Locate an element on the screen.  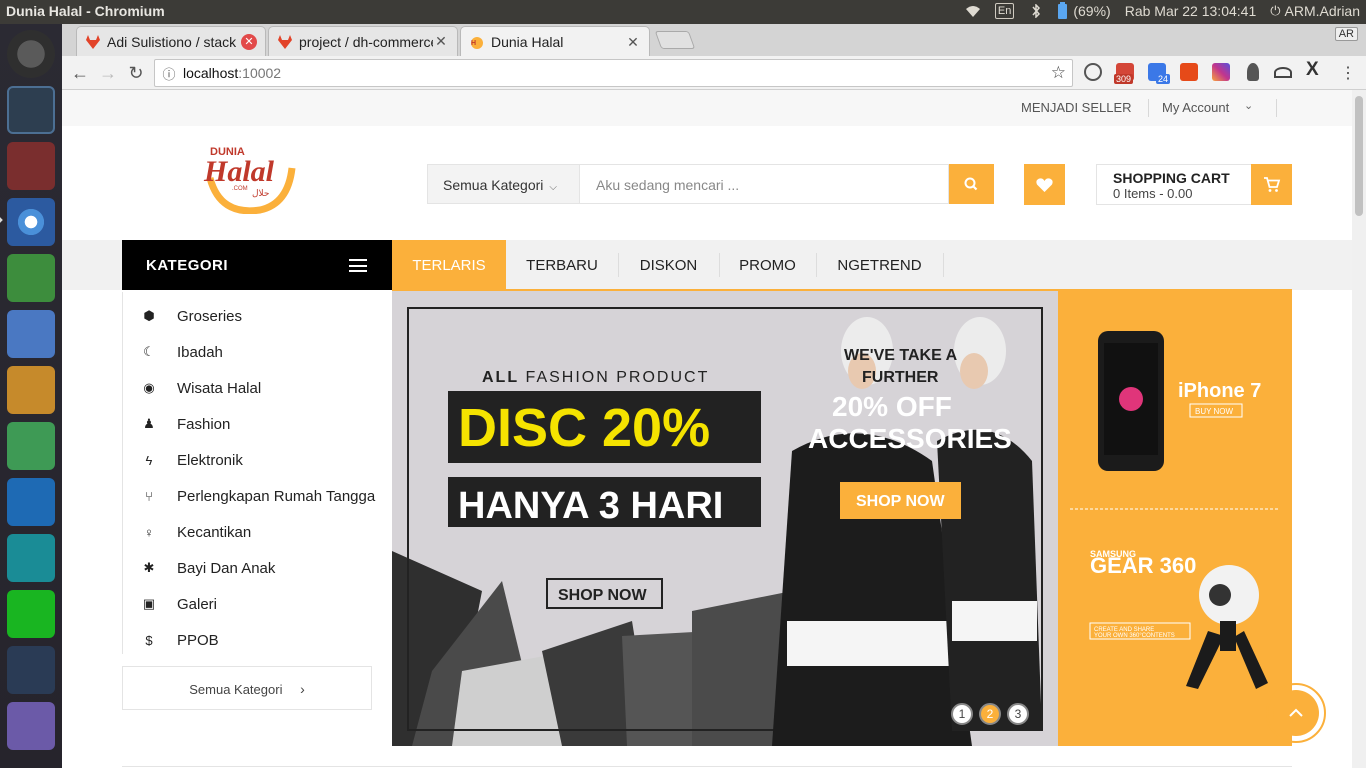
address-bar: ⓘ localhost:10002 ☆ is located at coordinates (613, 73).